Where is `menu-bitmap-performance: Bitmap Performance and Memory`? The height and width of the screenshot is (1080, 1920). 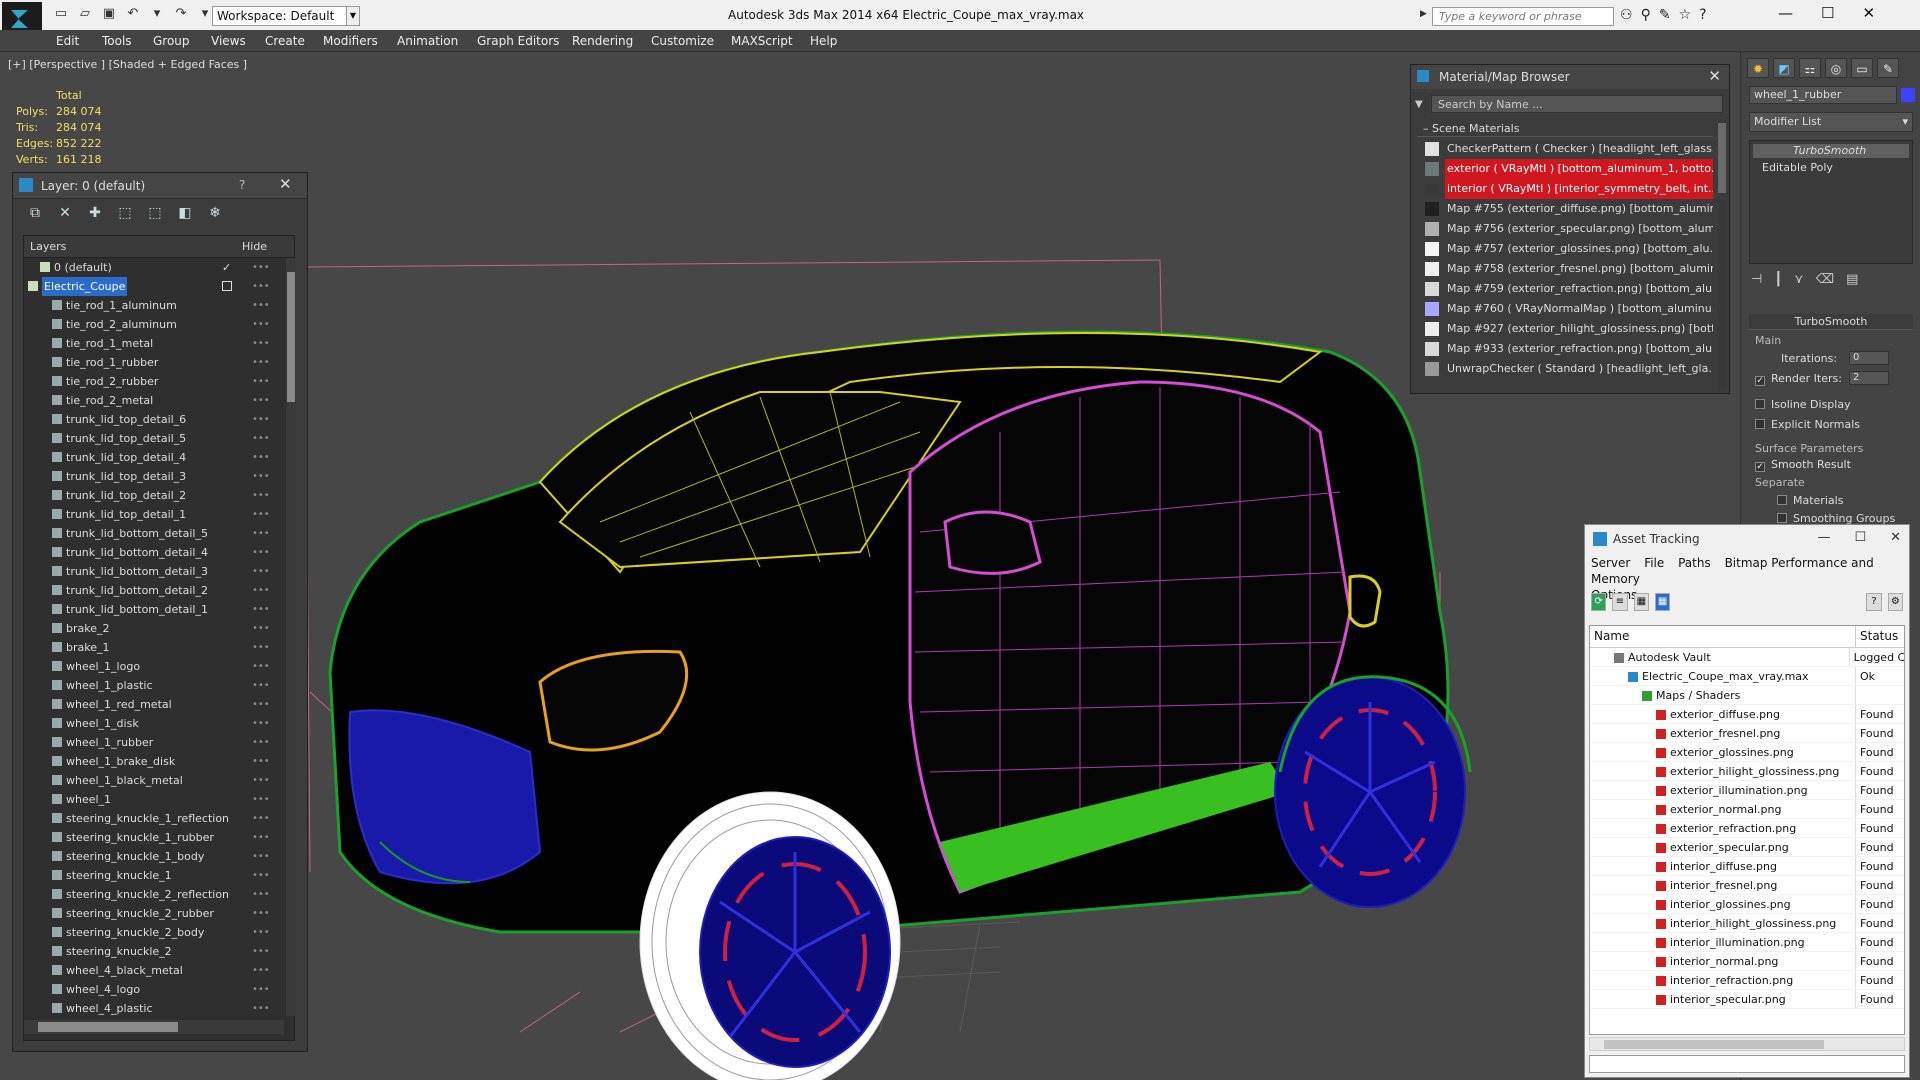 menu-bitmap-performance: Bitmap Performance and Memory is located at coordinates (1732, 571).